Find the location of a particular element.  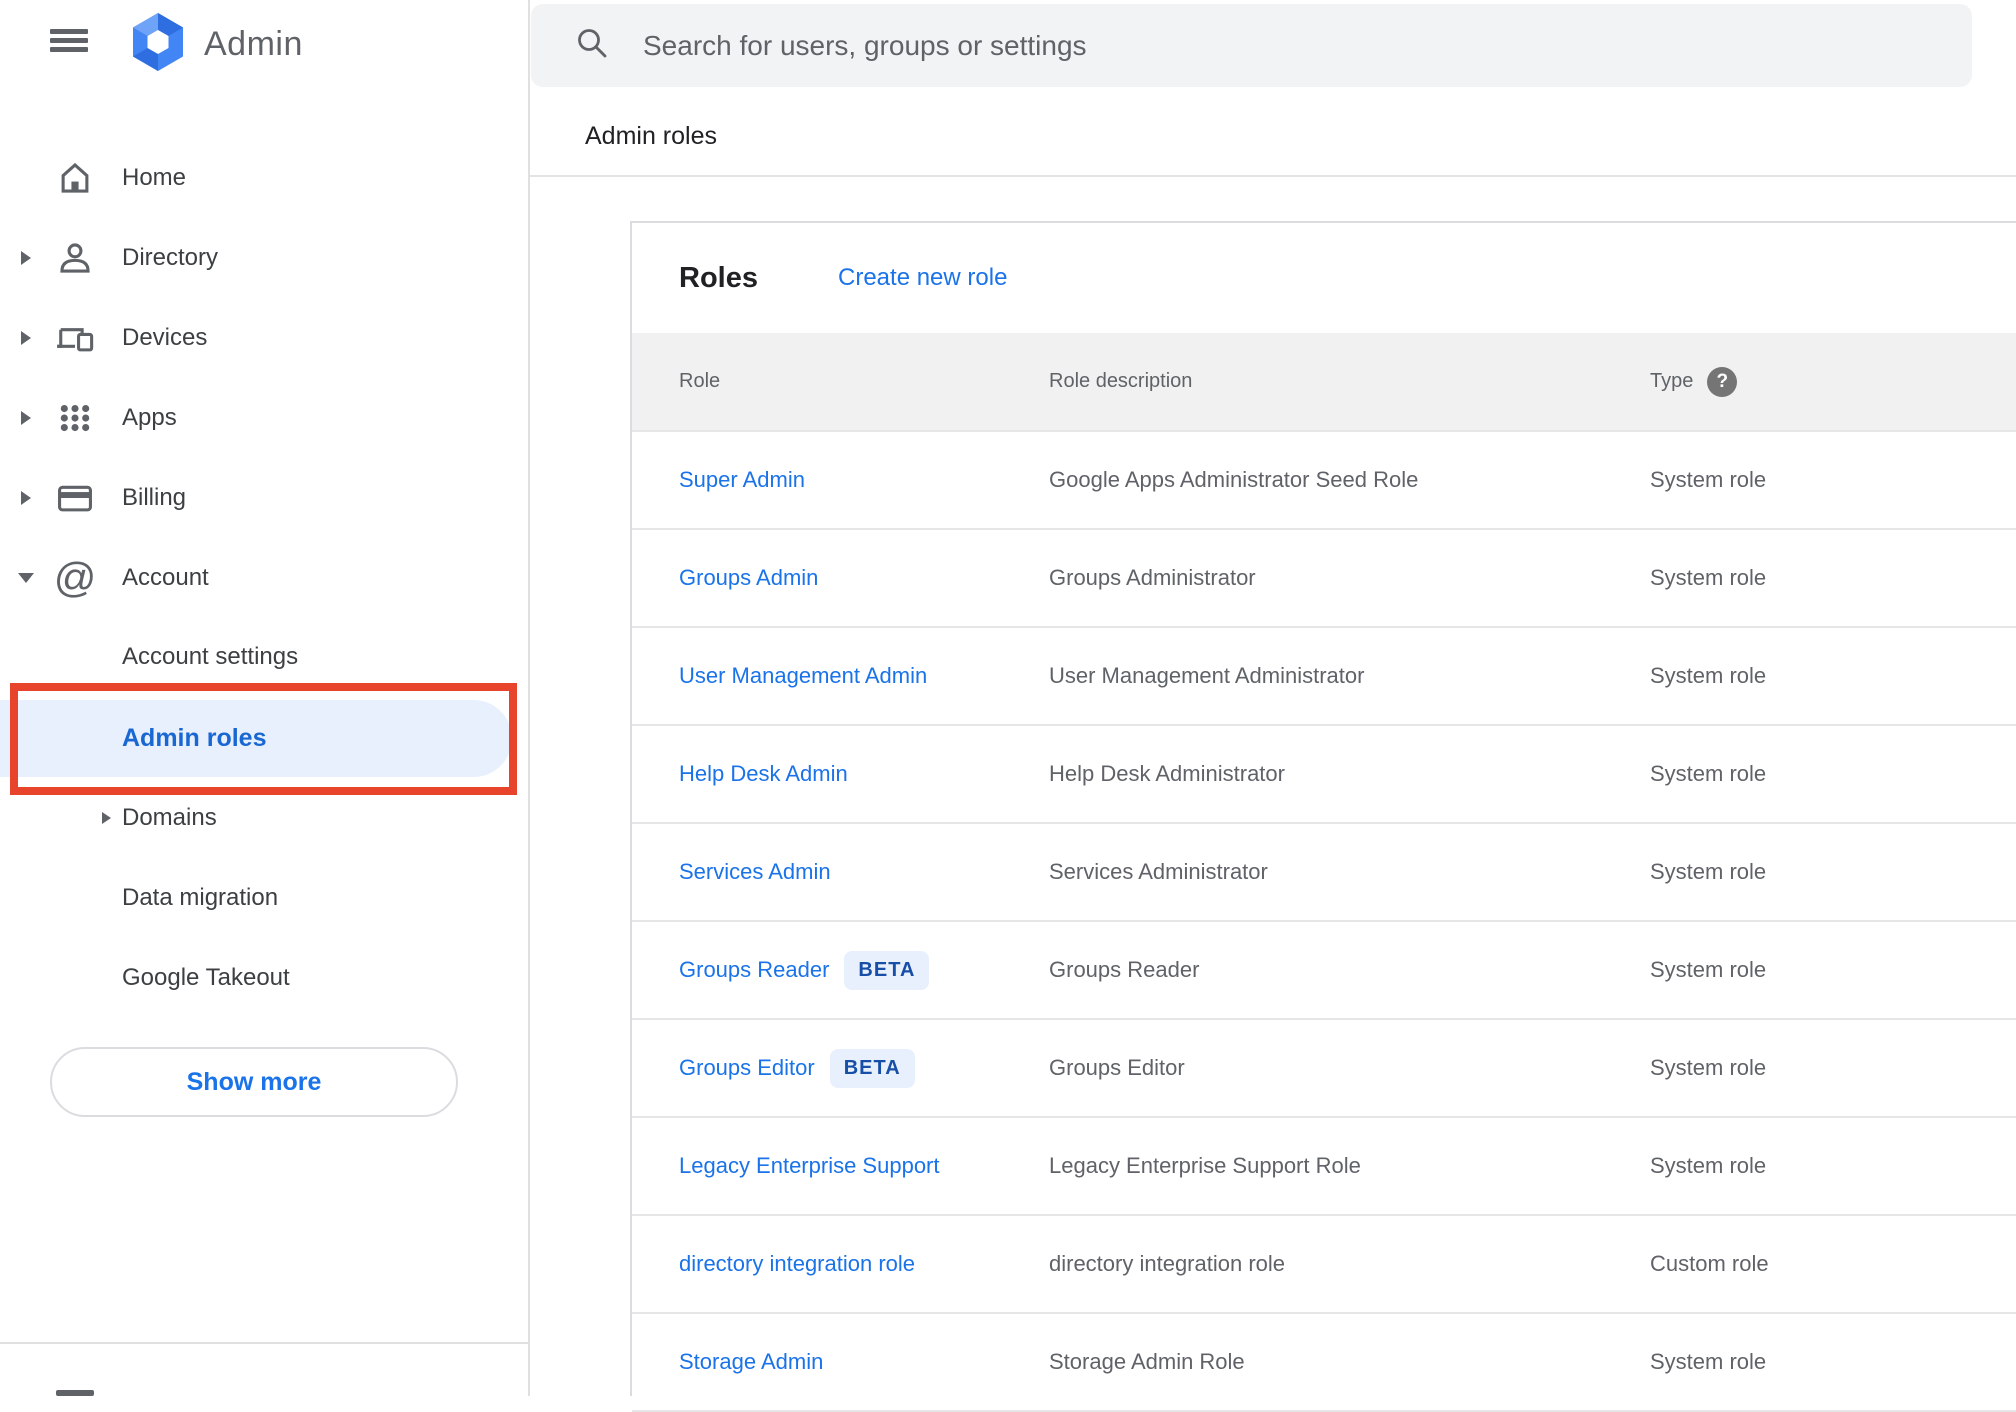

sidebar-item-label: Google Takeout is located at coordinates (206, 977).